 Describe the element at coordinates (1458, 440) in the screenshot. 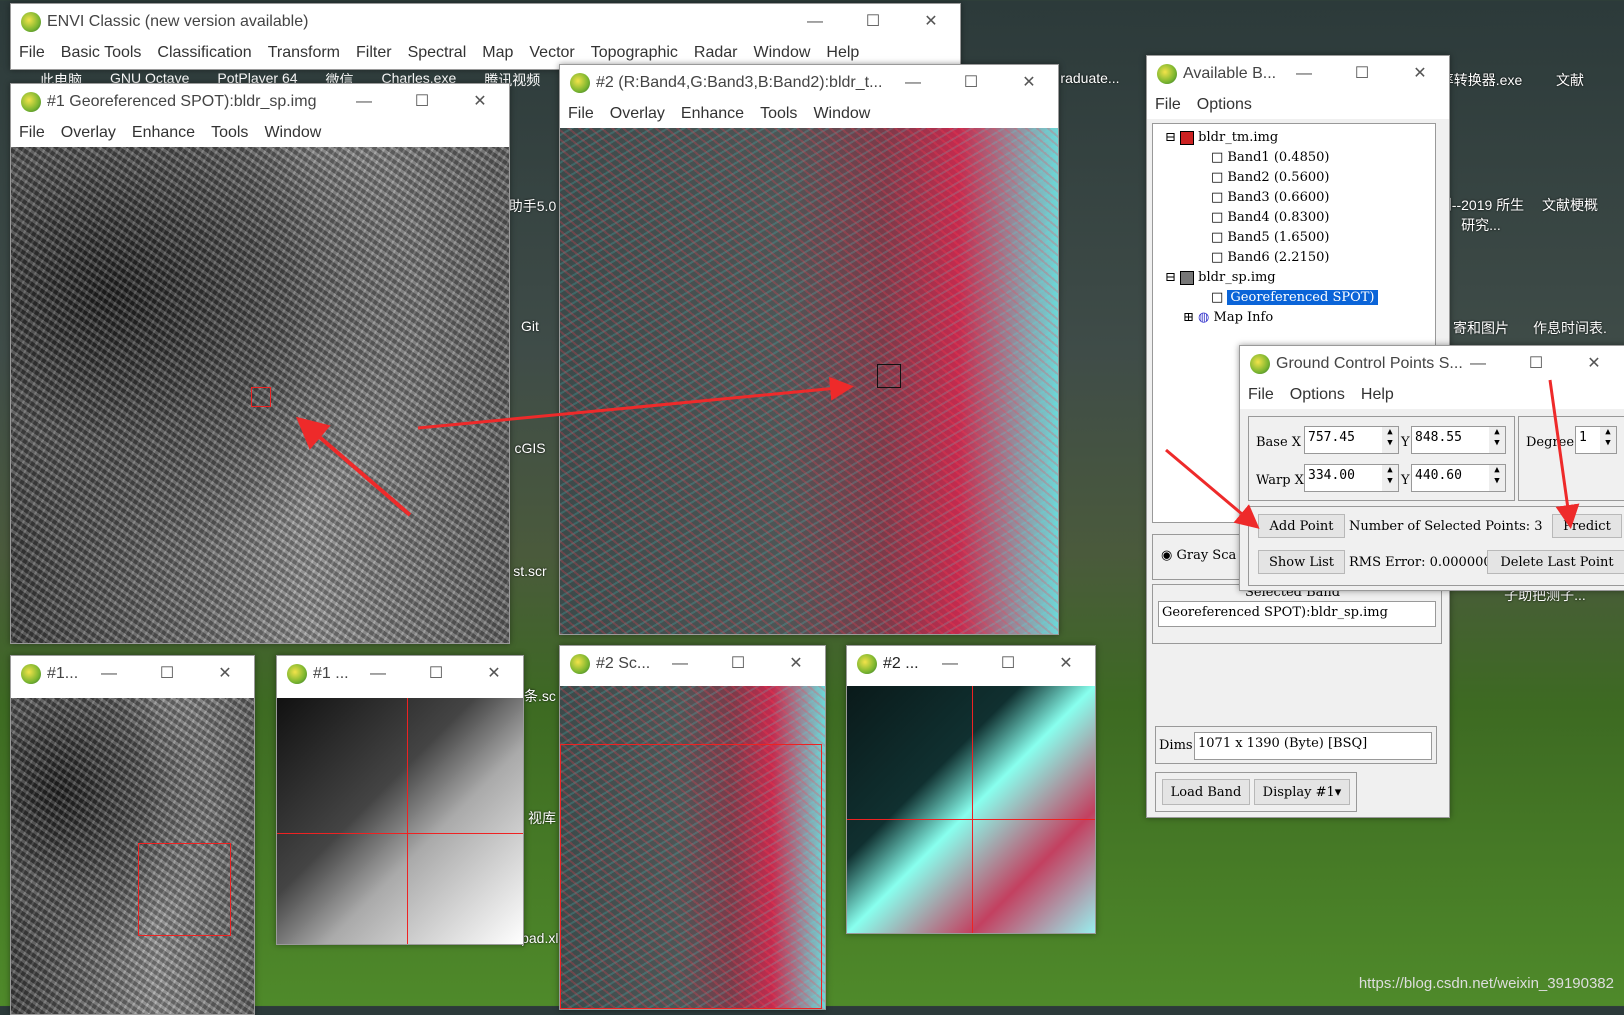

I see `base-y-input: 848.55 ▲ ▼` at that location.